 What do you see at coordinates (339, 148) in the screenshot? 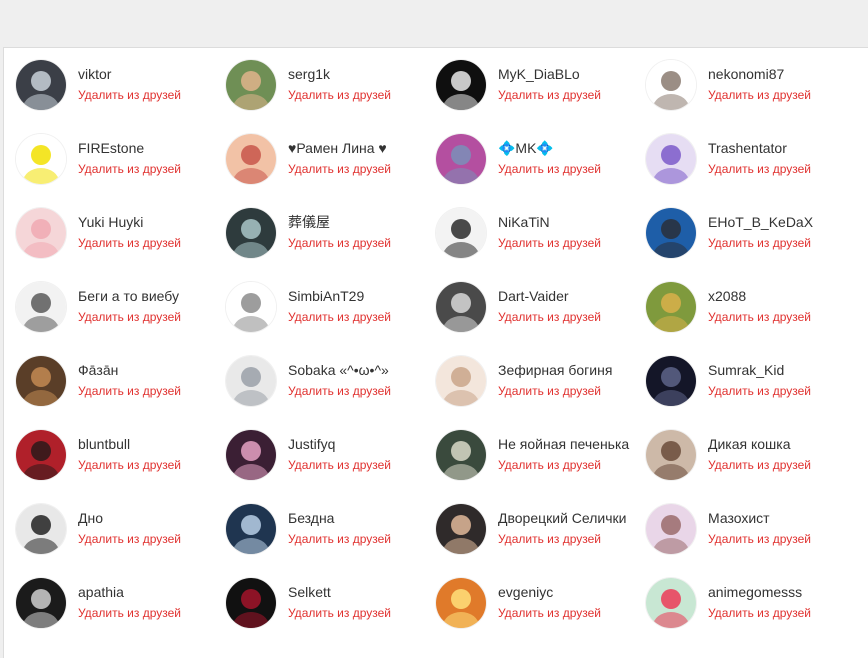
I see `friend-name: ♥Рамен Лина ♥` at bounding box center [339, 148].